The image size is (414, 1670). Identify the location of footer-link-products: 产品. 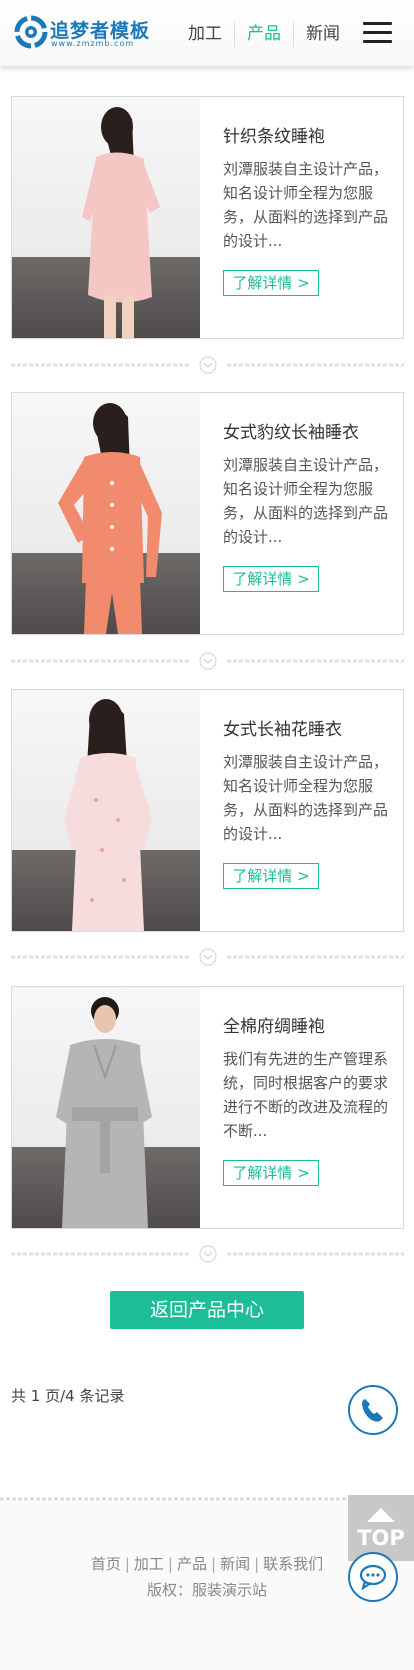
(192, 1564).